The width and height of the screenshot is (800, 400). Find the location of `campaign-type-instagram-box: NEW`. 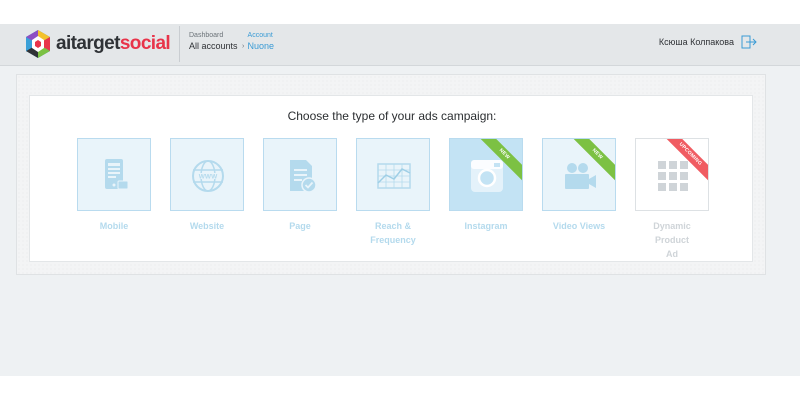

campaign-type-instagram-box: NEW is located at coordinates (486, 174).